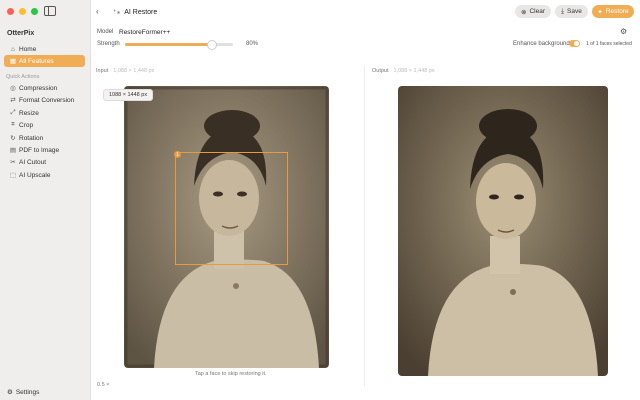 This screenshot has width=640, height=400. I want to click on close-window-button, so click(10, 11).